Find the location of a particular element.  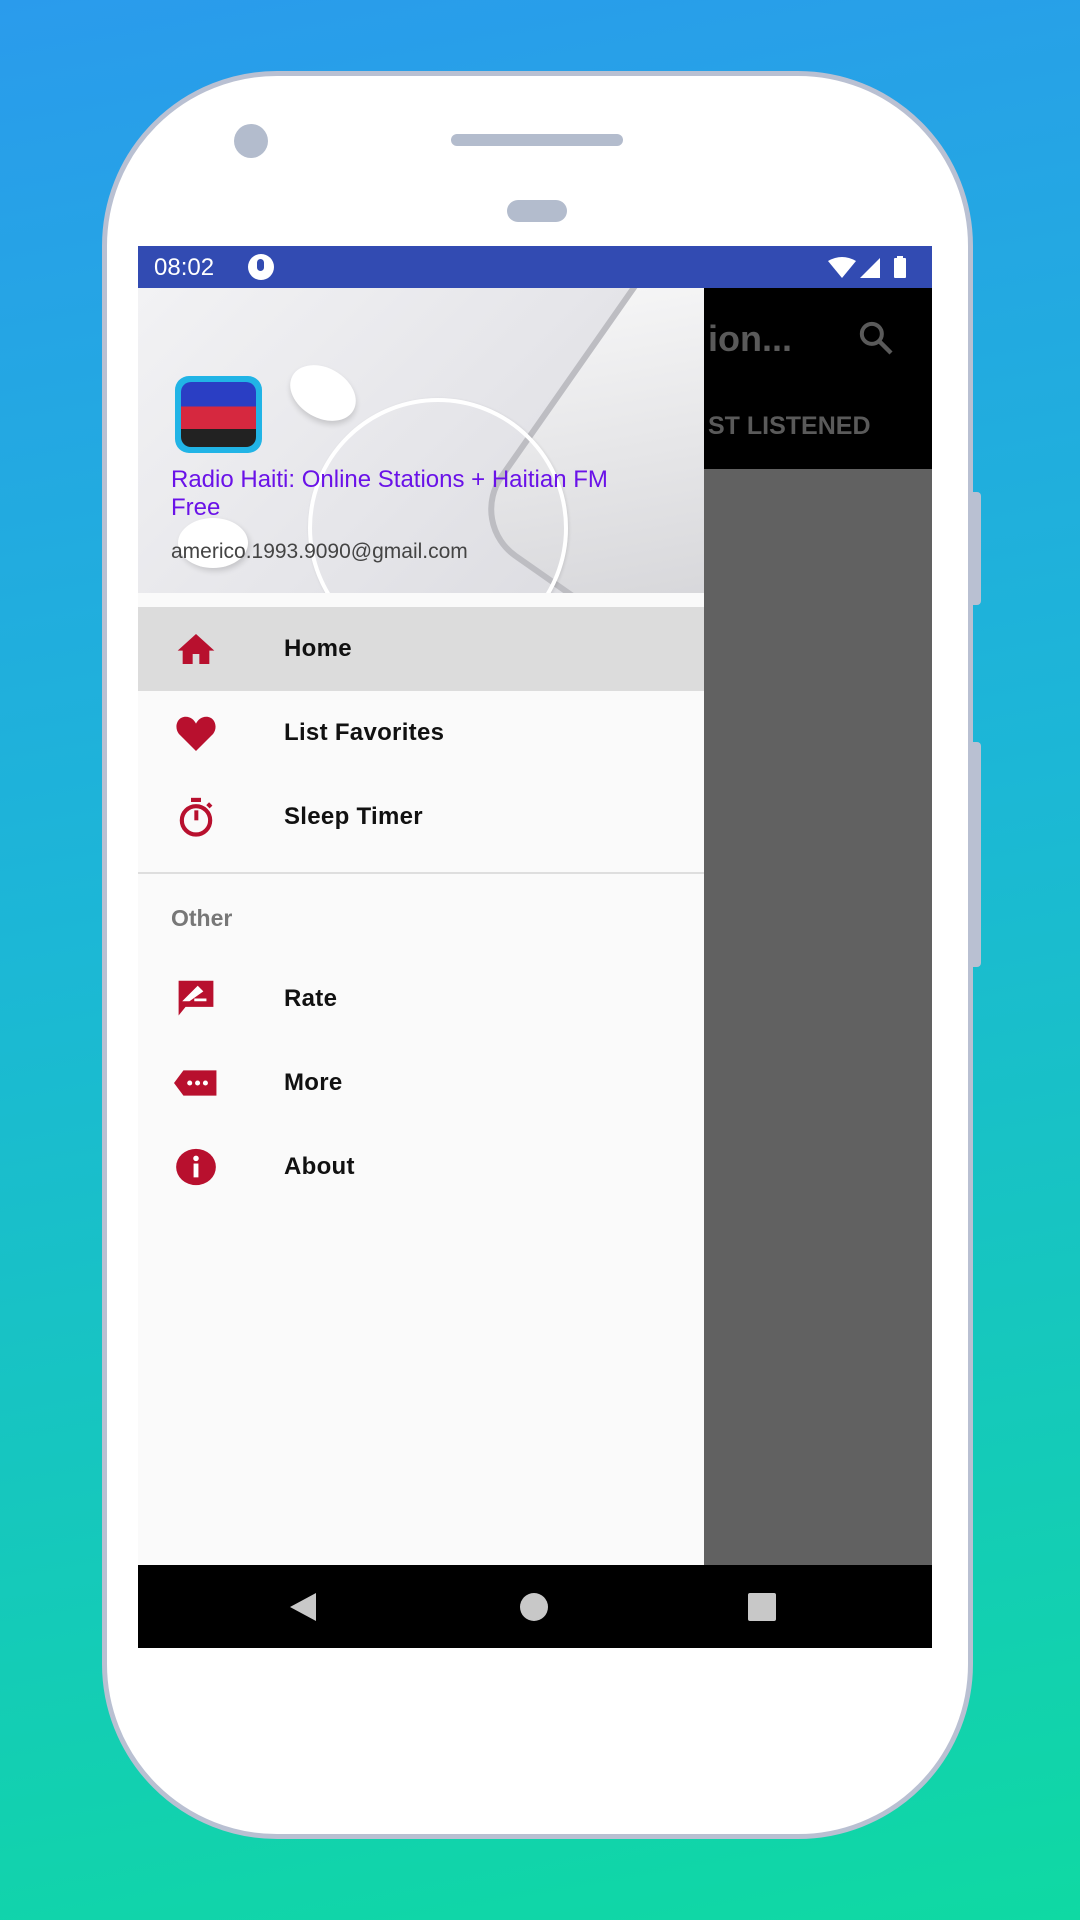

recents-icon is located at coordinates (762, 1607).